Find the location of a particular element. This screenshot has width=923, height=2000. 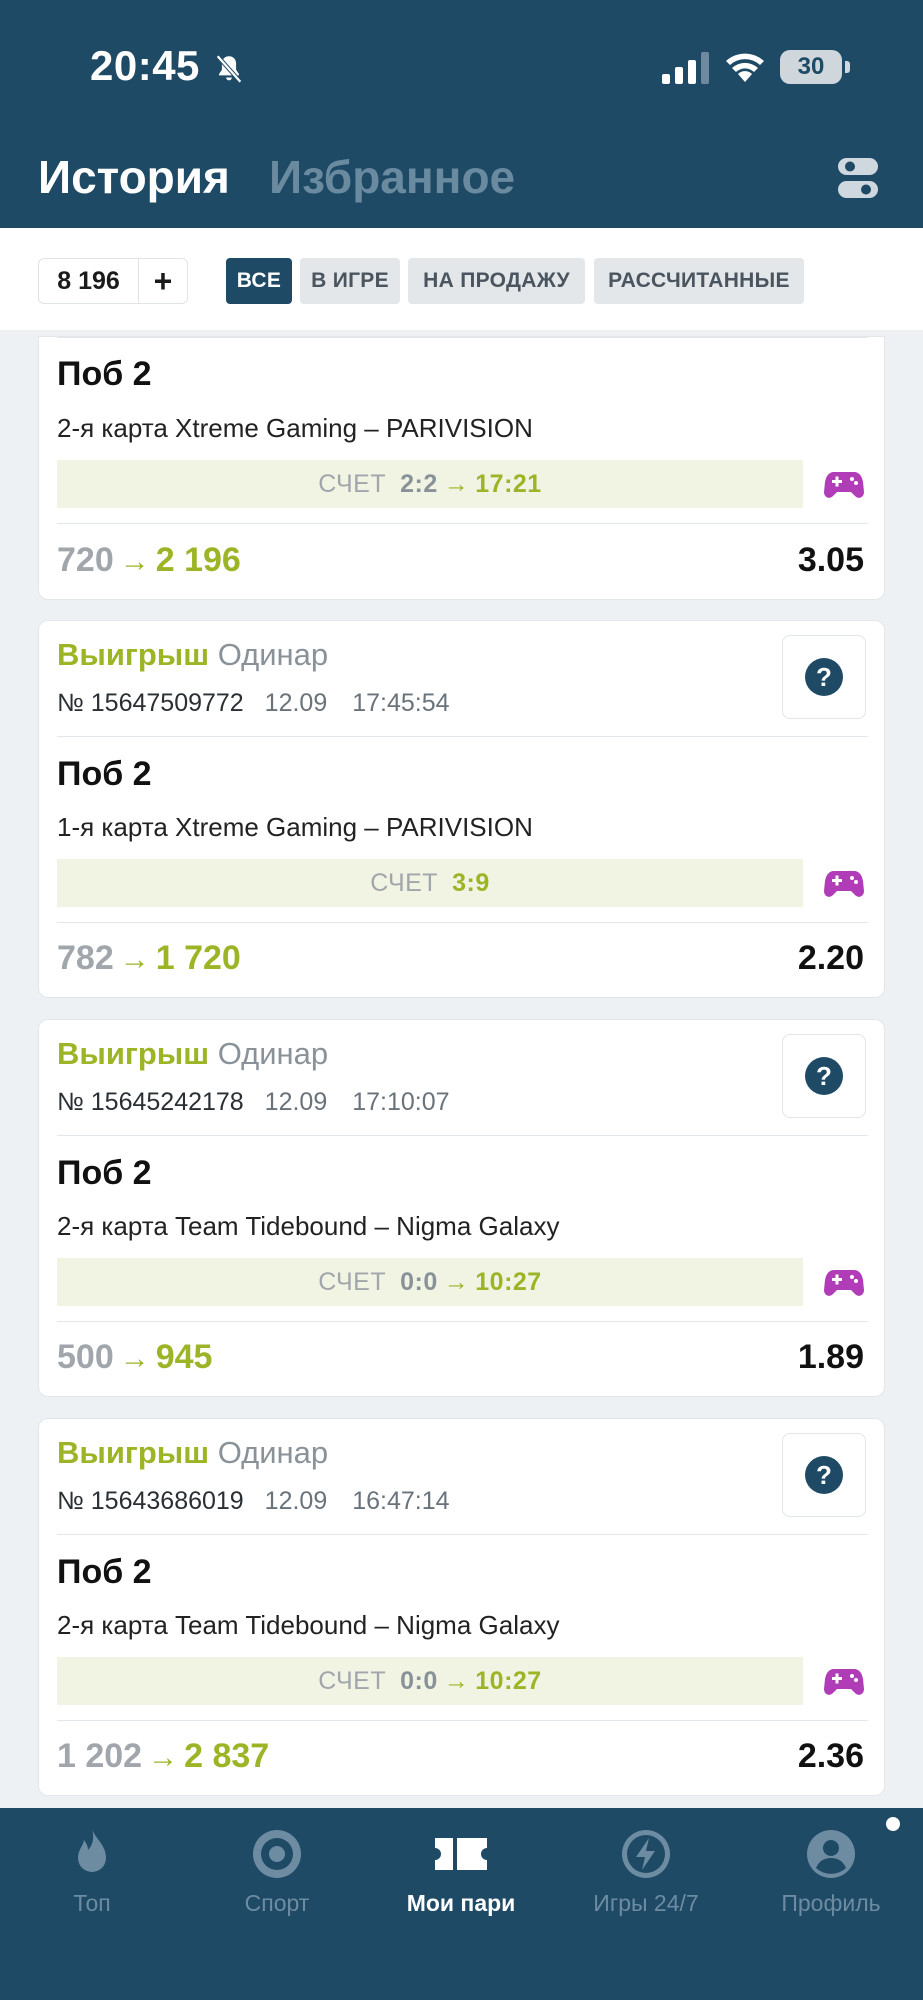

filter-chip-for-sale: НА ПРОДАЖУ is located at coordinates (496, 281).